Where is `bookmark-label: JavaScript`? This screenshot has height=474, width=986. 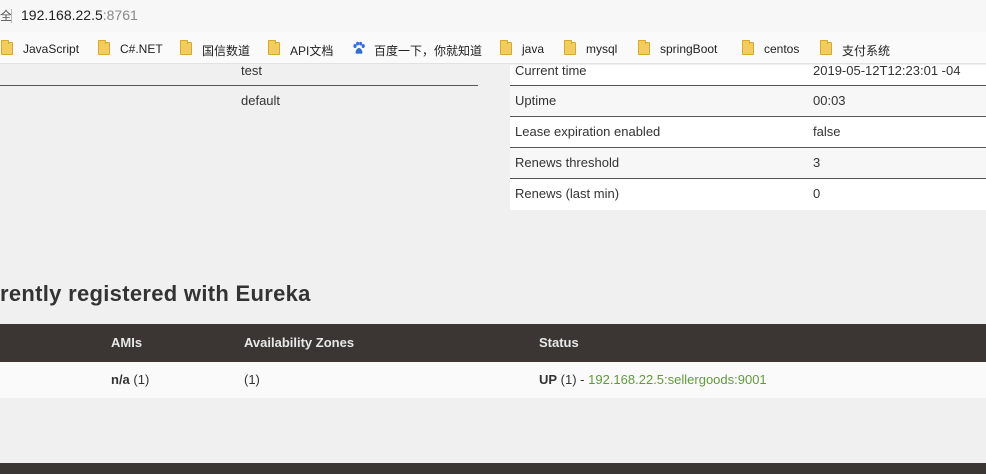 bookmark-label: JavaScript is located at coordinates (51, 49).